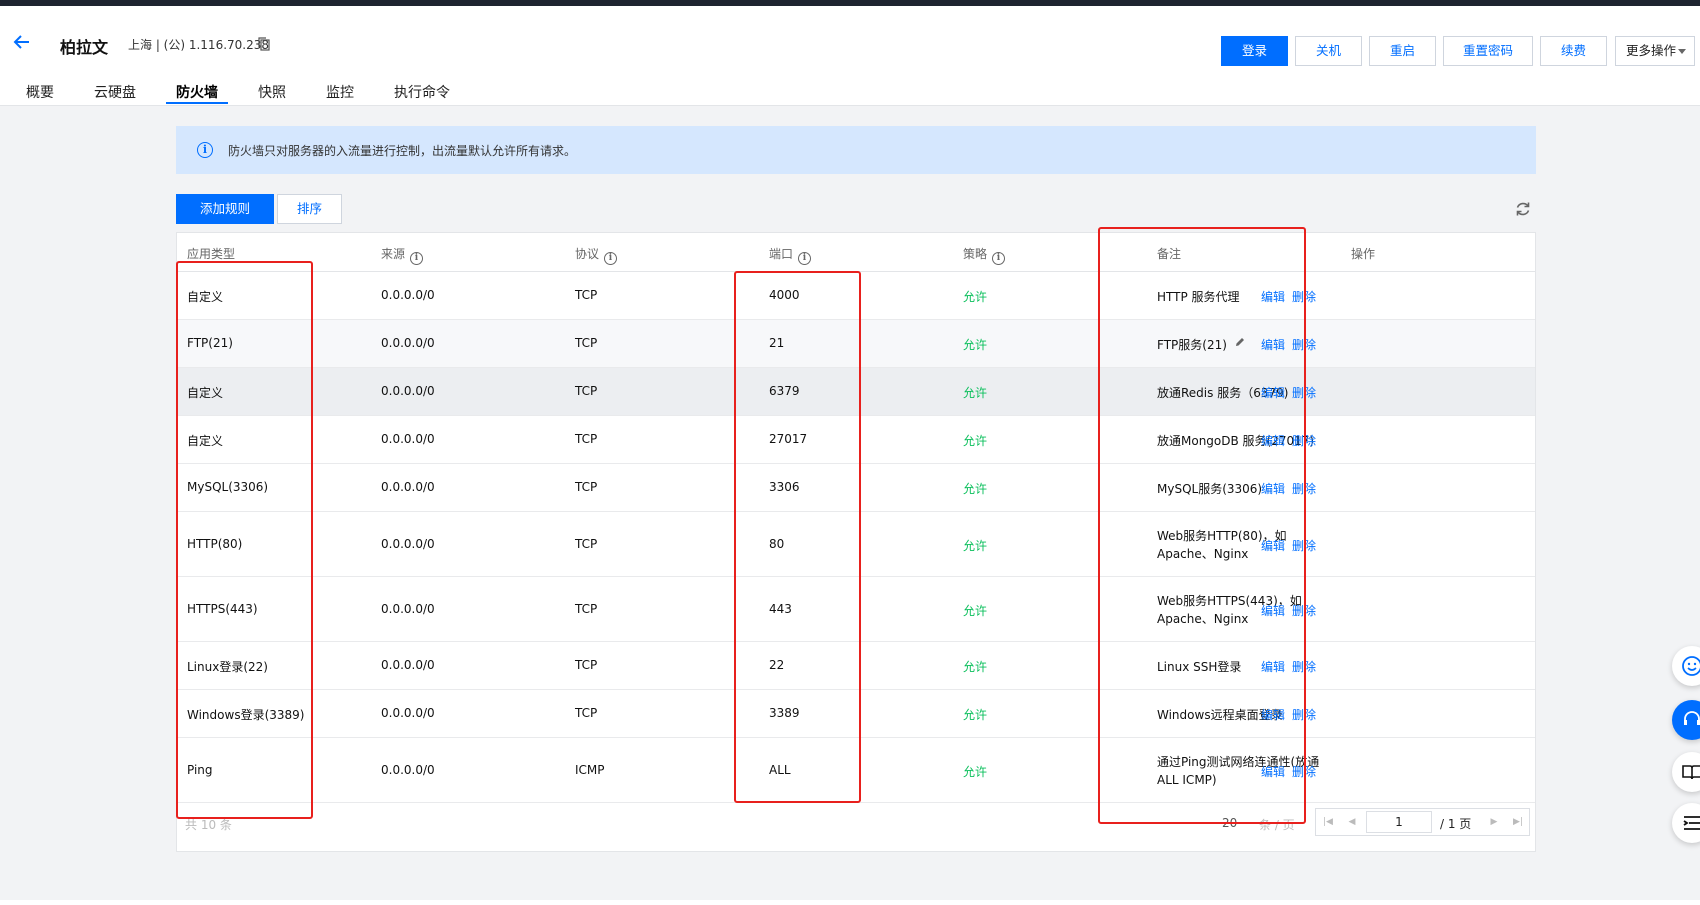 Image resolution: width=1700 pixels, height=905 pixels. I want to click on tab-overview: 概要, so click(40, 92).